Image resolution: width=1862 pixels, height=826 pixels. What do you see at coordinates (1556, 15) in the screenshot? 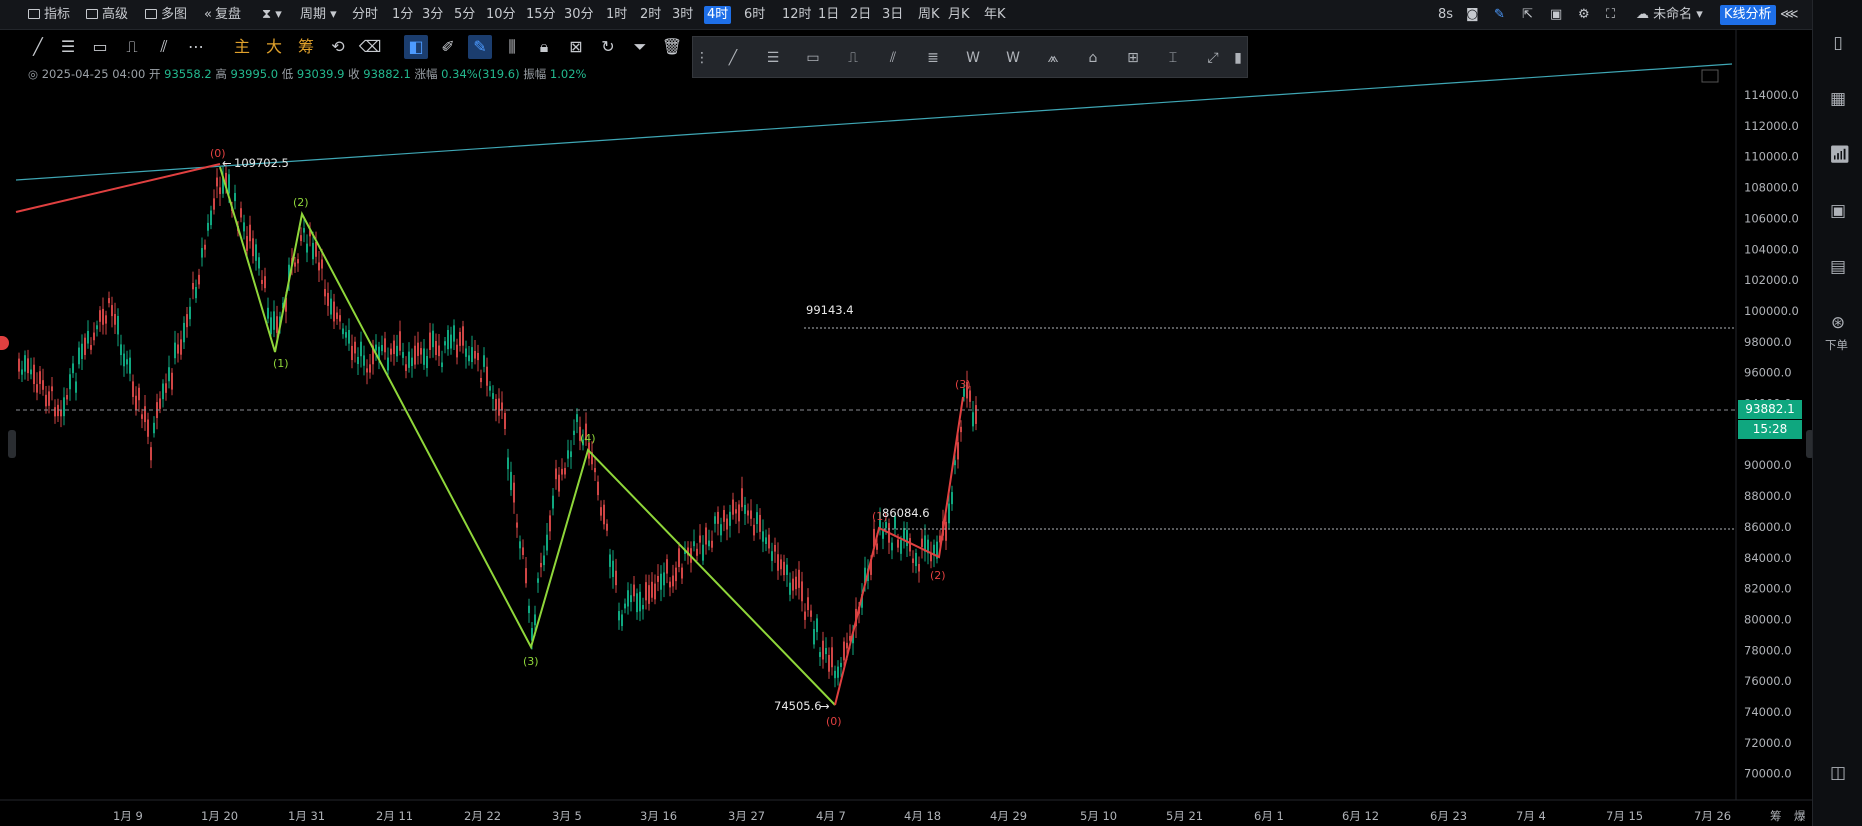
I see `save-icon: ▣` at bounding box center [1556, 15].